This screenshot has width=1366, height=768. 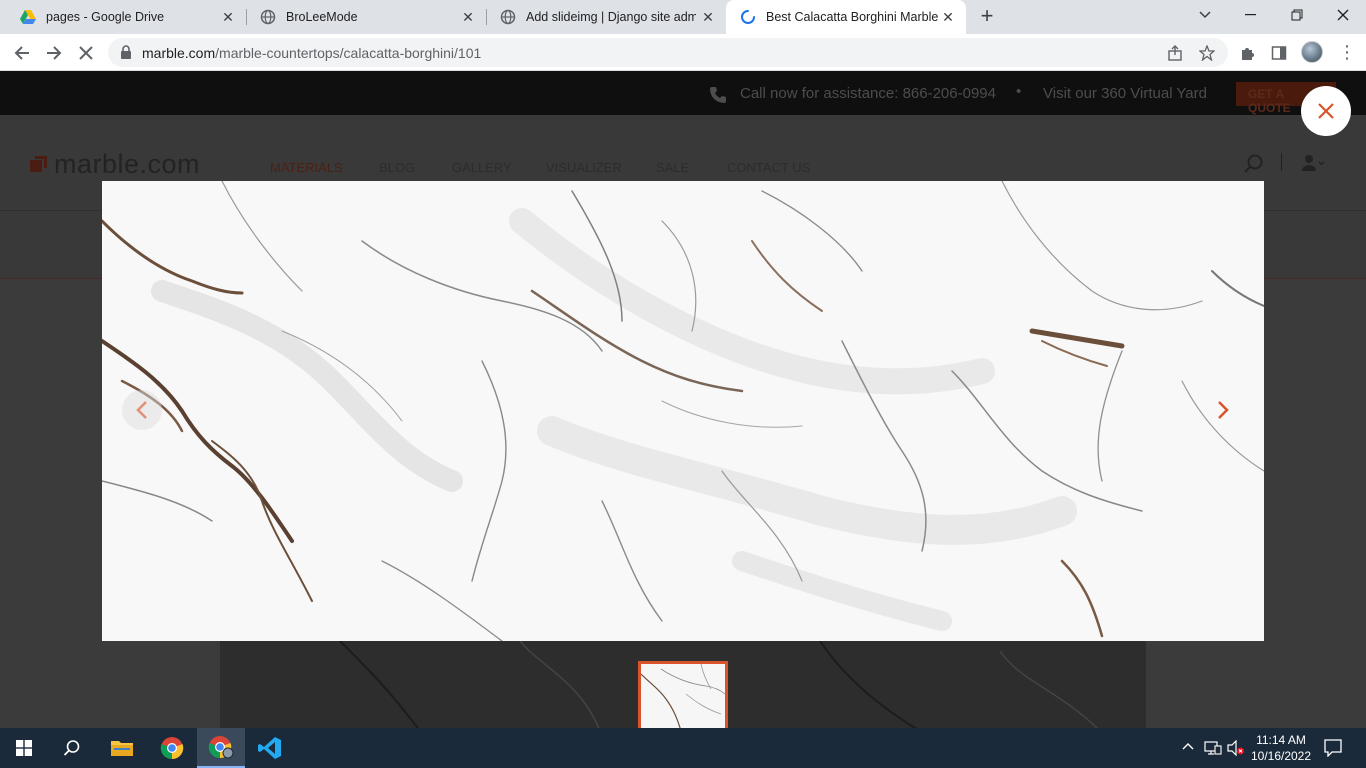 What do you see at coordinates (611, 17) in the screenshot?
I see `tab-title: Add slideimg | Django site admin` at bounding box center [611, 17].